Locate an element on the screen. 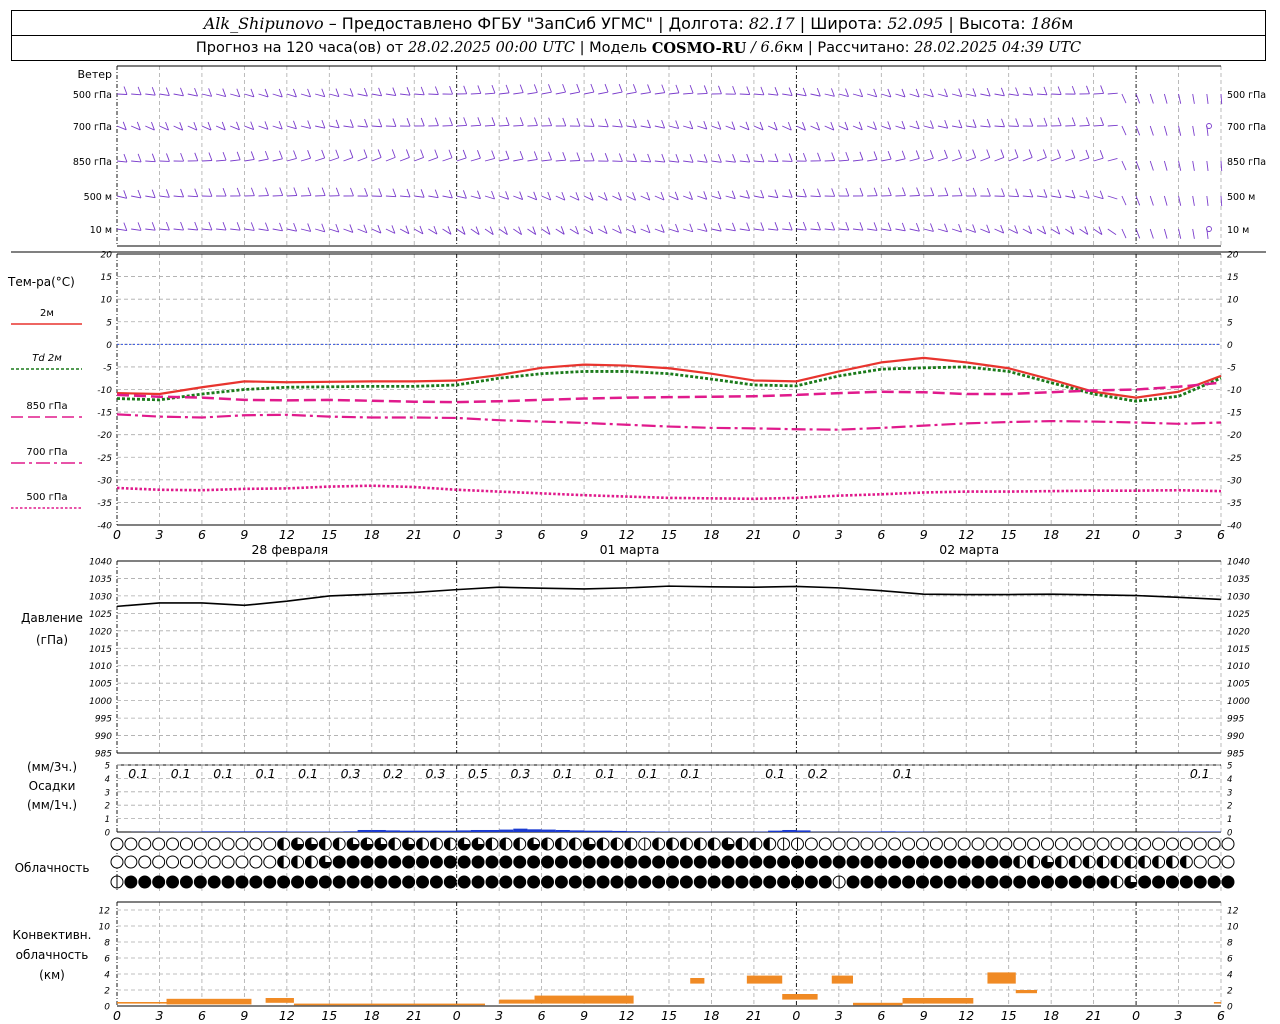  xtick-label: 6 is located at coordinates (542, 534).